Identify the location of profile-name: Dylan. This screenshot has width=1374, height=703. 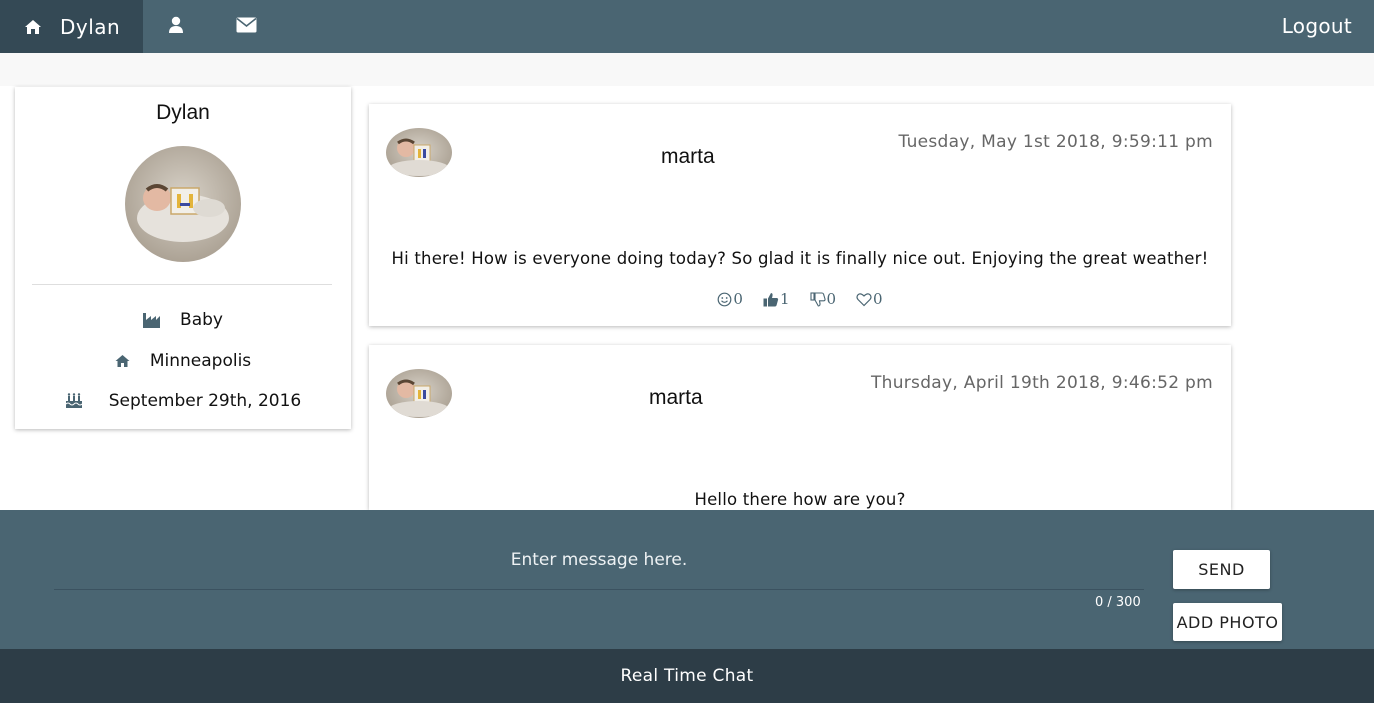
(183, 112).